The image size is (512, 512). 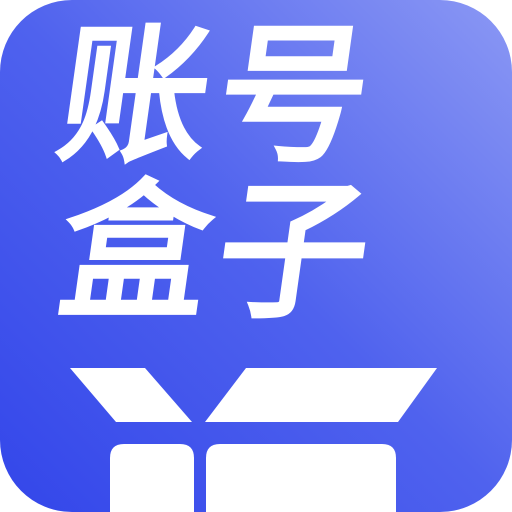 I want to click on box-body-left, so click(x=152, y=478).